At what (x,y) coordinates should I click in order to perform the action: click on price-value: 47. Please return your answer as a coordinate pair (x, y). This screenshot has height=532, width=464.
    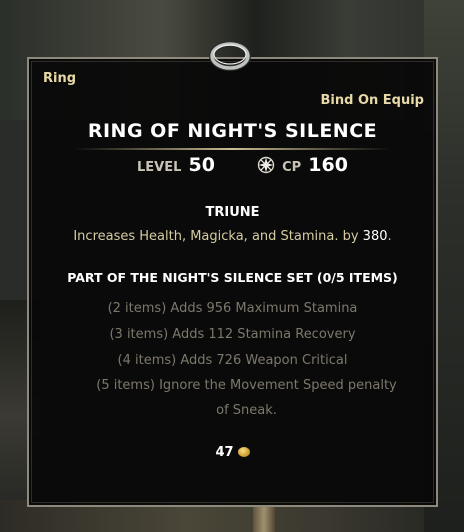
    Looking at the image, I should click on (224, 452).